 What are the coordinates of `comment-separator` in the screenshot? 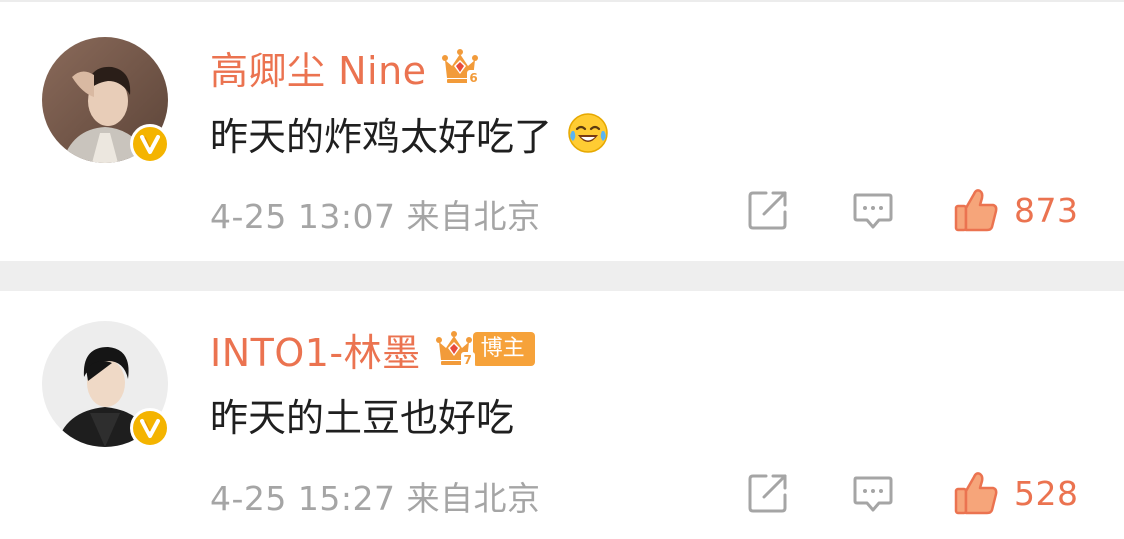 It's located at (562, 276).